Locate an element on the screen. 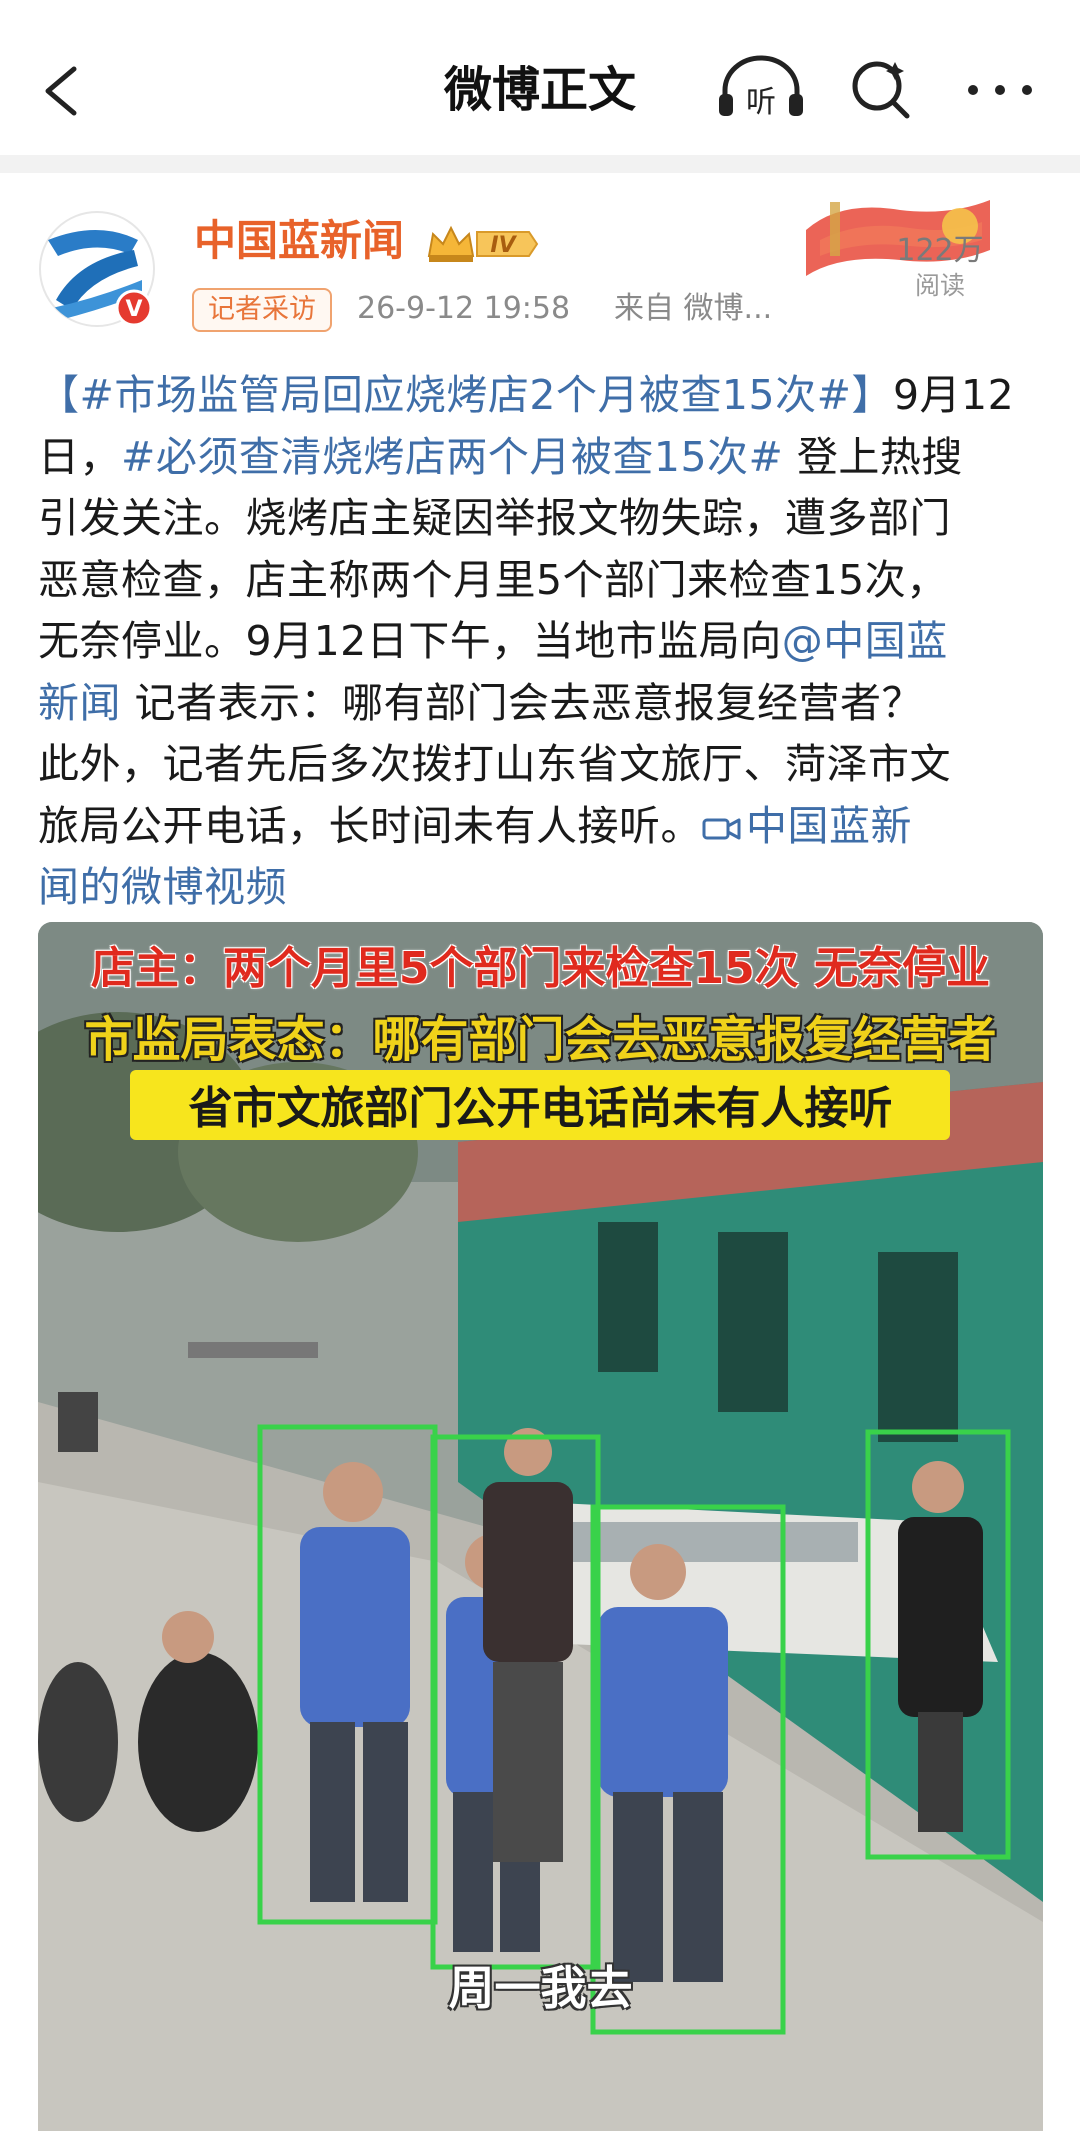  listen-button: 听 is located at coordinates (761, 89).